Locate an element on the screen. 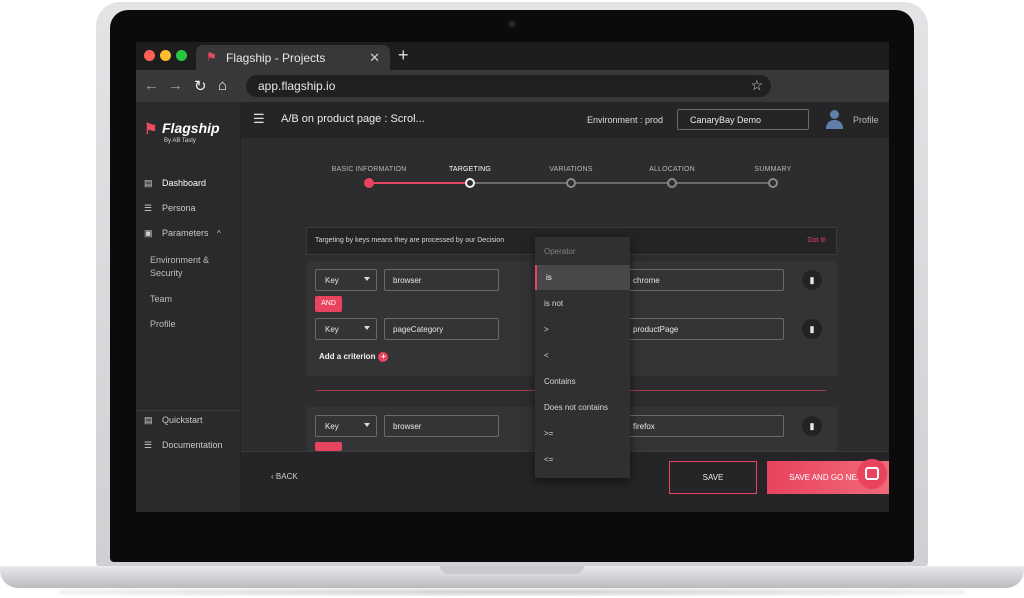 Image resolution: width=1024 pixels, height=598 pixels. step-label-variations: VARIATIONS is located at coordinates (570, 169).